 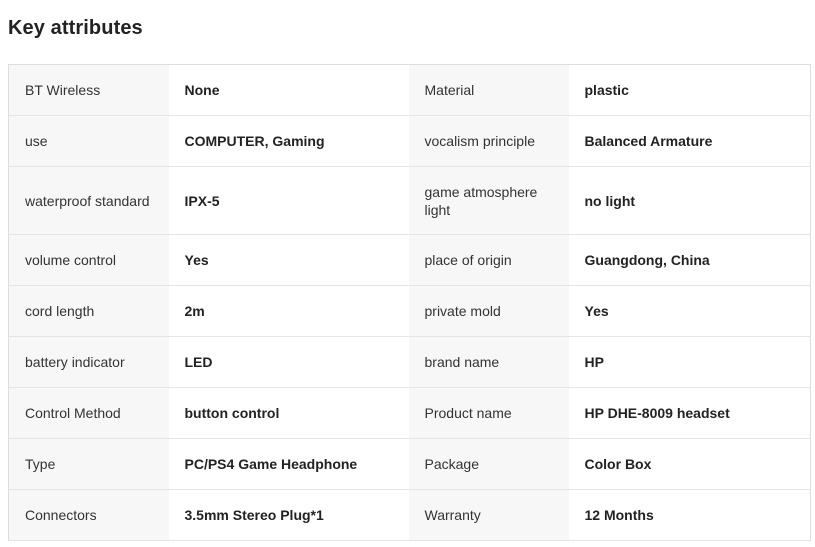 I want to click on attribute-key: use, so click(x=88, y=141).